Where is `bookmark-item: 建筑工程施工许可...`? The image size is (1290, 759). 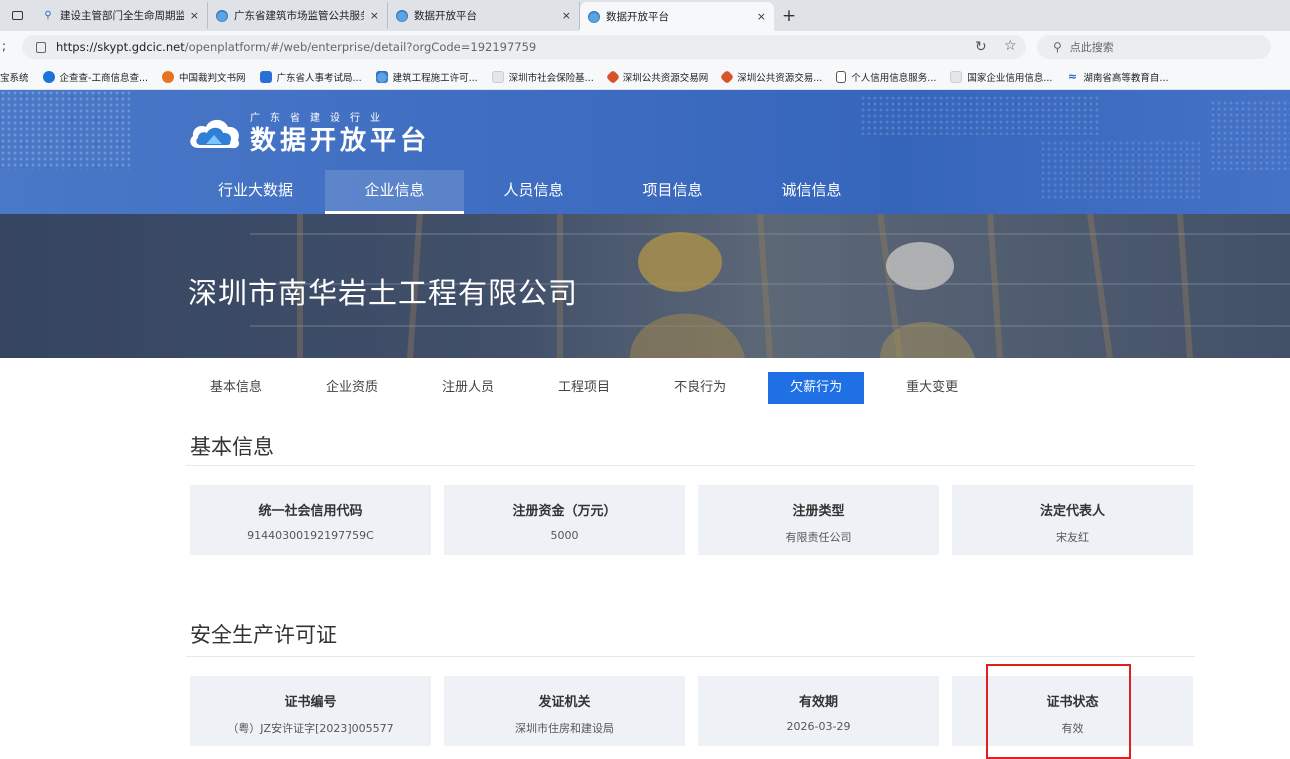
bookmark-item: 建筑工程施工许可... is located at coordinates (426, 77).